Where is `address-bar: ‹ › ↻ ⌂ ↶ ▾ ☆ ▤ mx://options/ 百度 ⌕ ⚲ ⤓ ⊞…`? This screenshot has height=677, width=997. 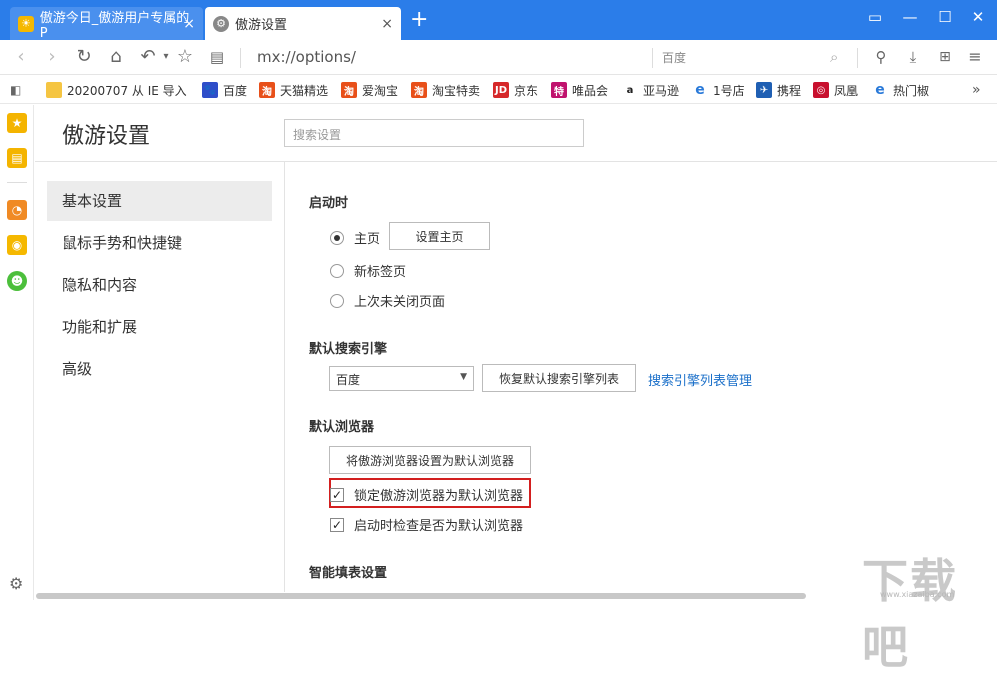 address-bar: ‹ › ↻ ⌂ ↶ ▾ ☆ ▤ mx://options/ 百度 ⌕ ⚲ ⤓ ⊞… is located at coordinates (498, 57).